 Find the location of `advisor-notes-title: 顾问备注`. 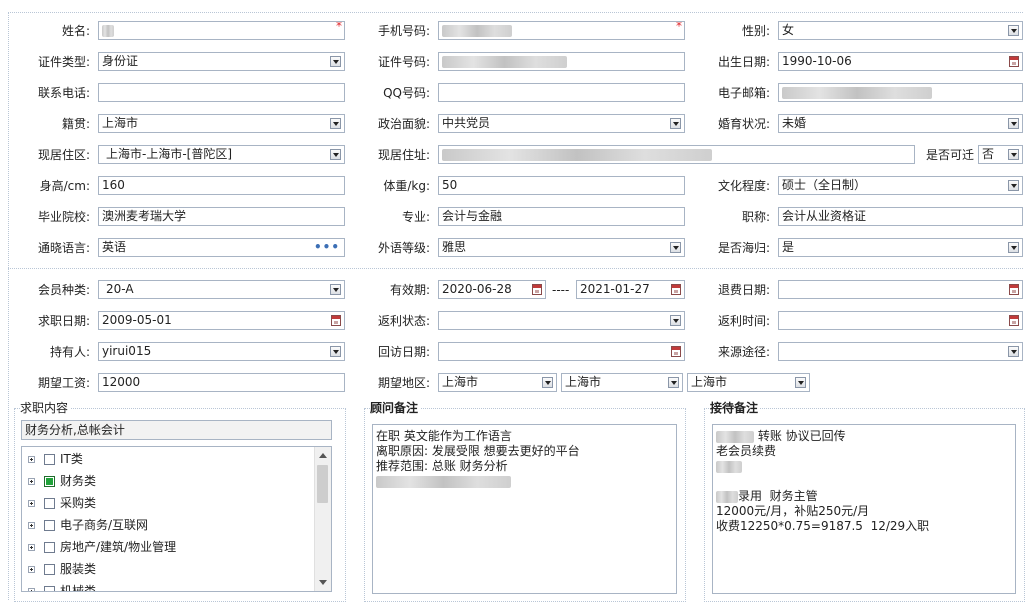

advisor-notes-title: 顾问备注 is located at coordinates (395, 408).